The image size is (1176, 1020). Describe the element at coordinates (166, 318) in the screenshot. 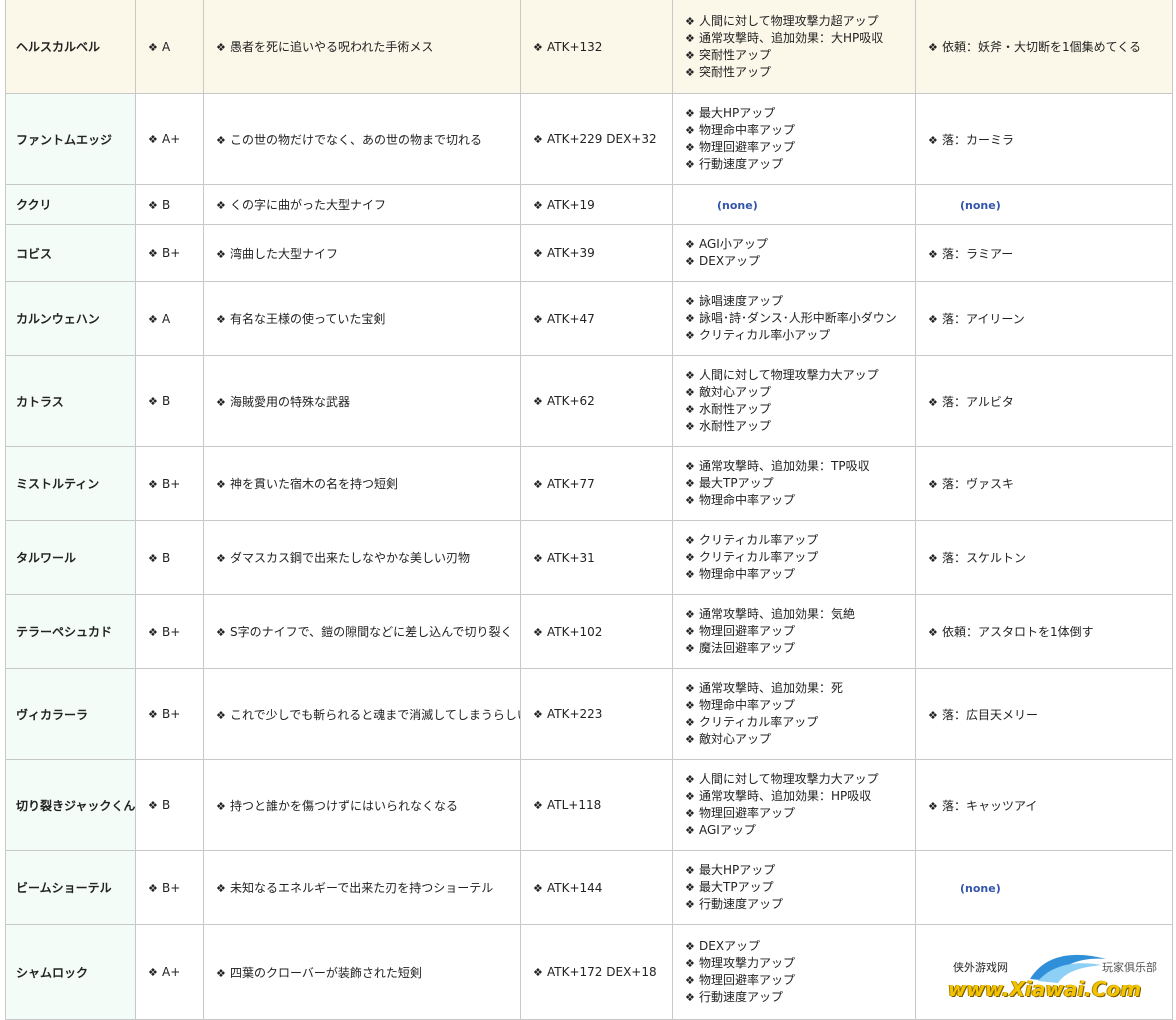

I see `rank-value: A` at that location.